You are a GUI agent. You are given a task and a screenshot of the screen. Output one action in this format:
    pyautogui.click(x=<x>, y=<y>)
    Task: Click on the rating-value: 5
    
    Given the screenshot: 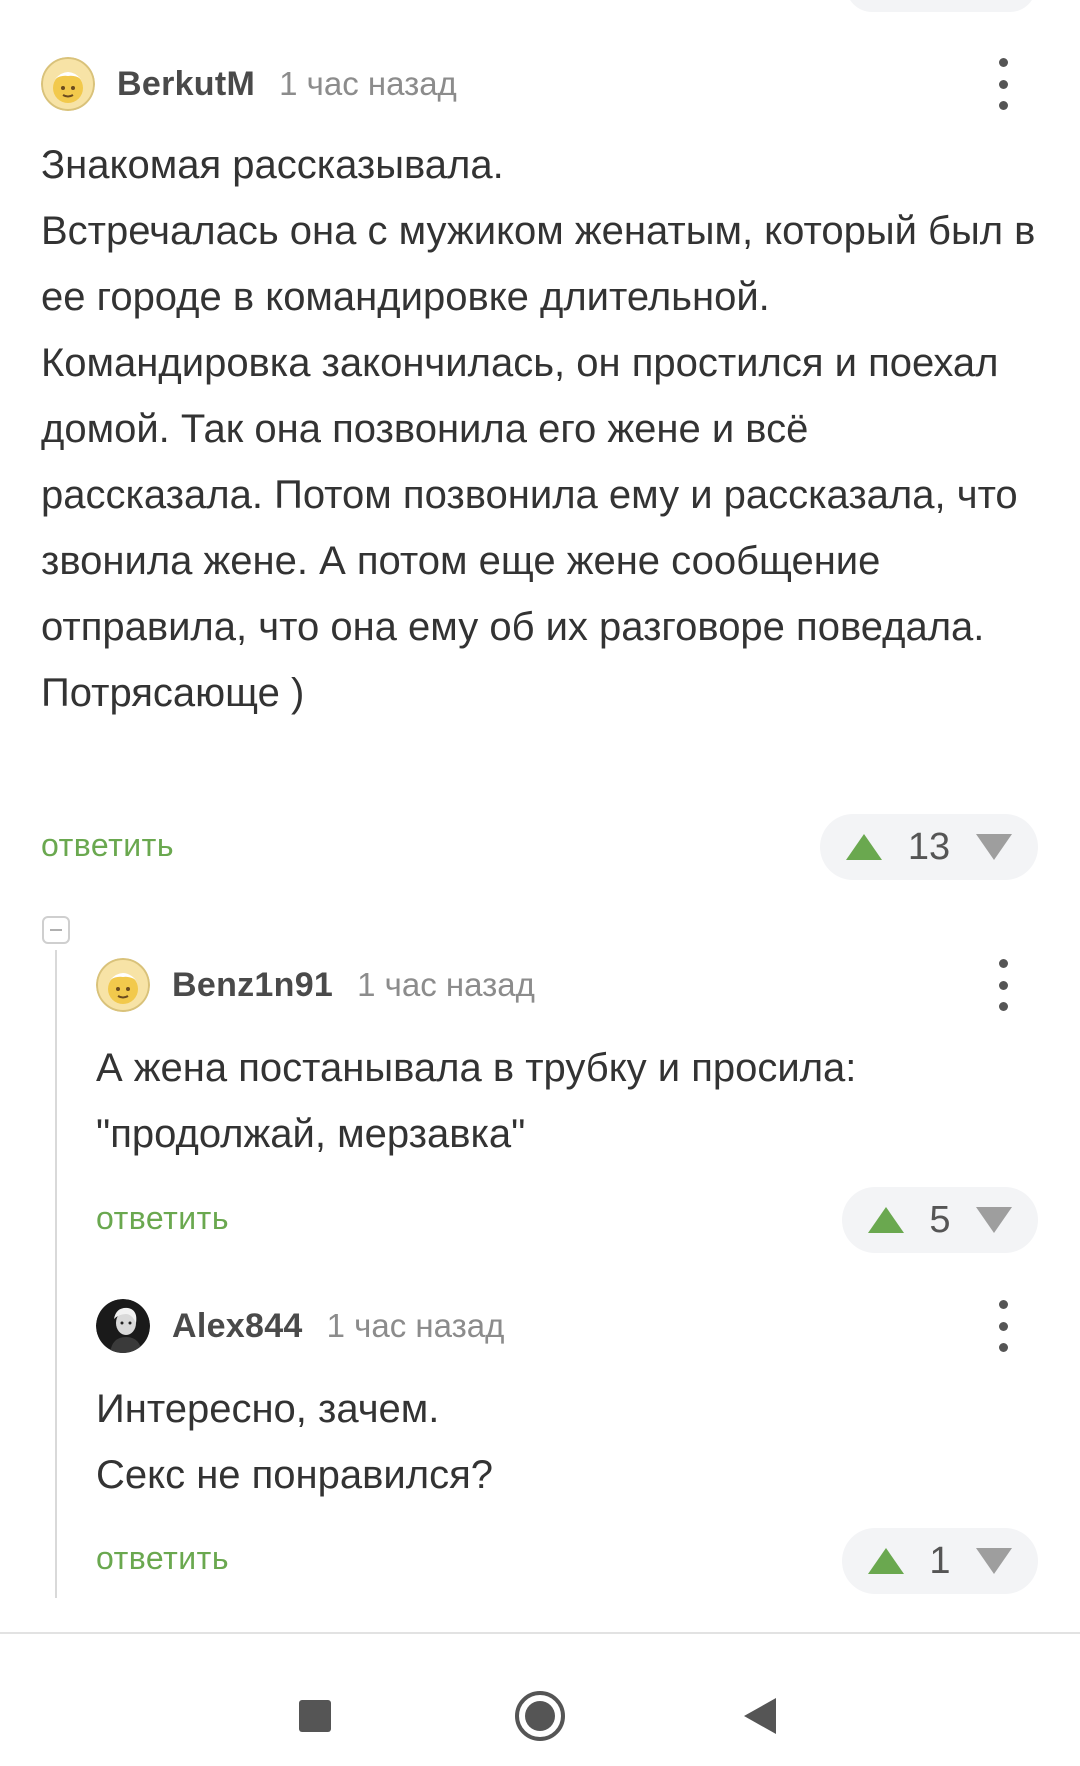 What is the action you would take?
    pyautogui.click(x=940, y=1219)
    